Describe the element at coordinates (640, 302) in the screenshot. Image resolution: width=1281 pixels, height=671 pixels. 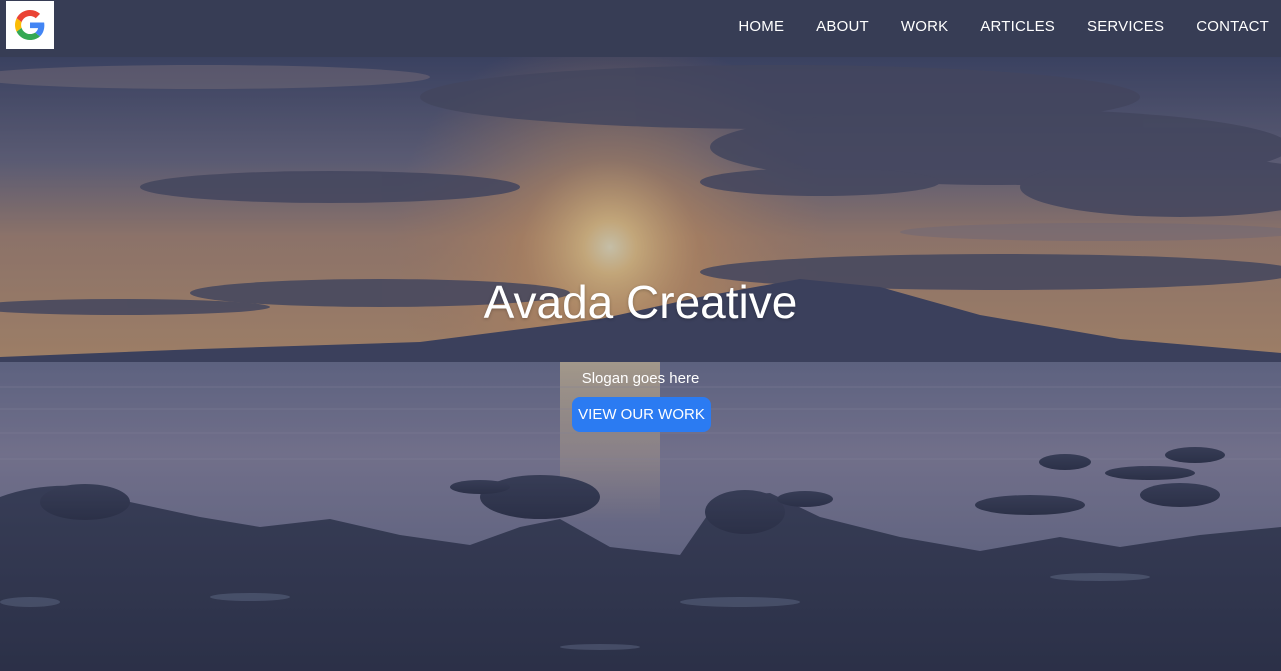
I see `hero-title: Avada Creative` at that location.